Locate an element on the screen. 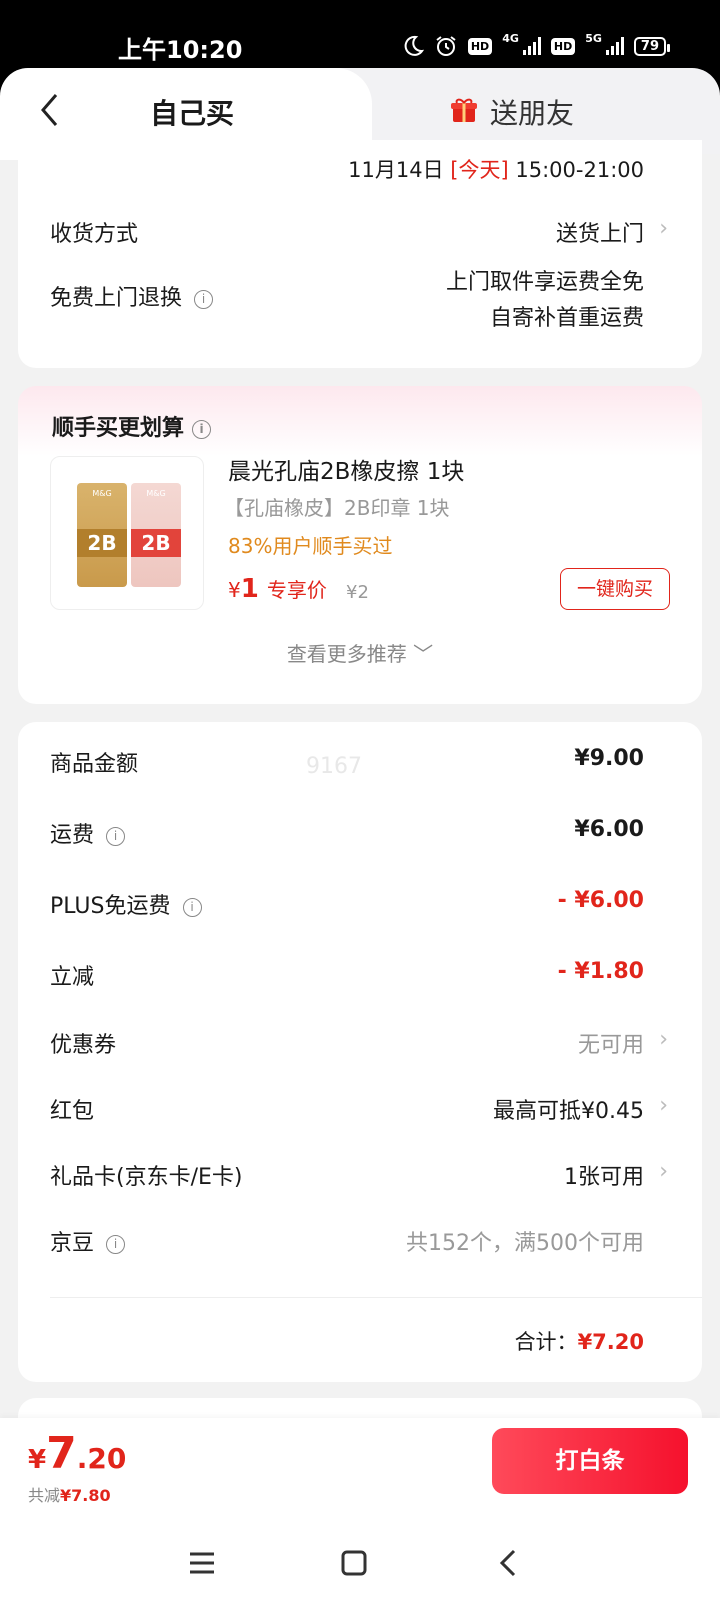  home-icon is located at coordinates (354, 1563).